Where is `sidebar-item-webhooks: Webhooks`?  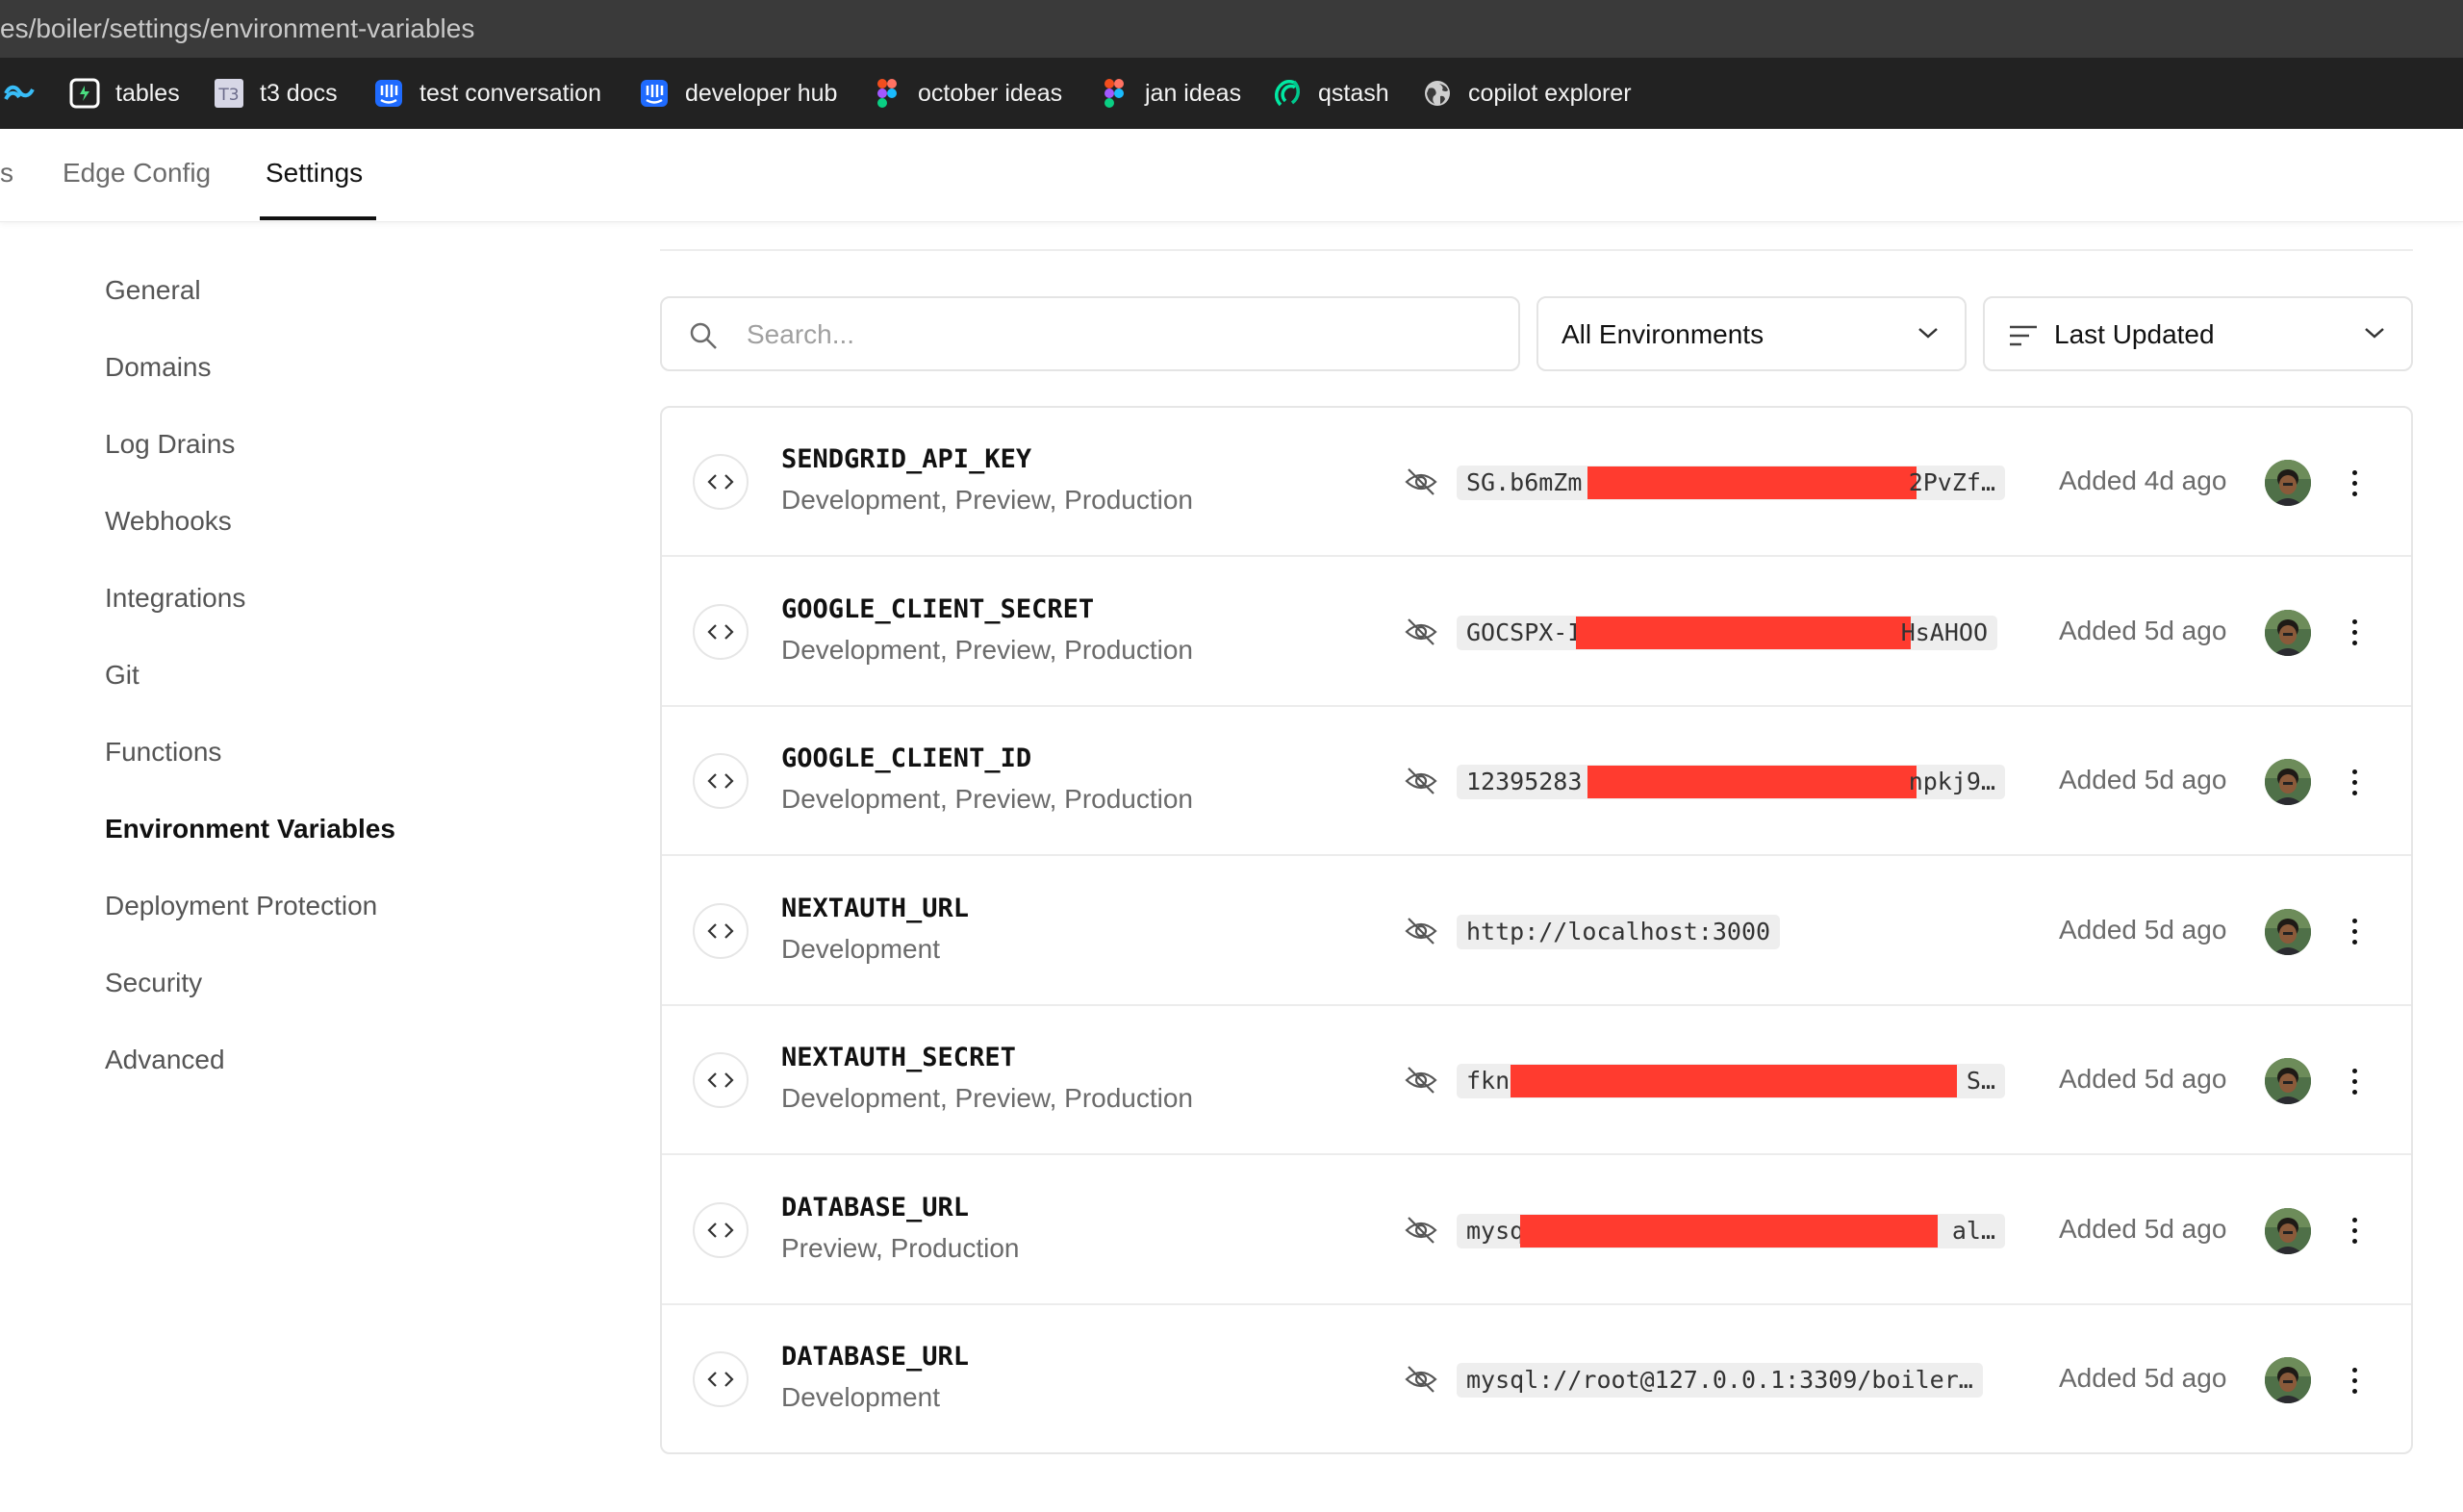 sidebar-item-webhooks: Webhooks is located at coordinates (168, 521).